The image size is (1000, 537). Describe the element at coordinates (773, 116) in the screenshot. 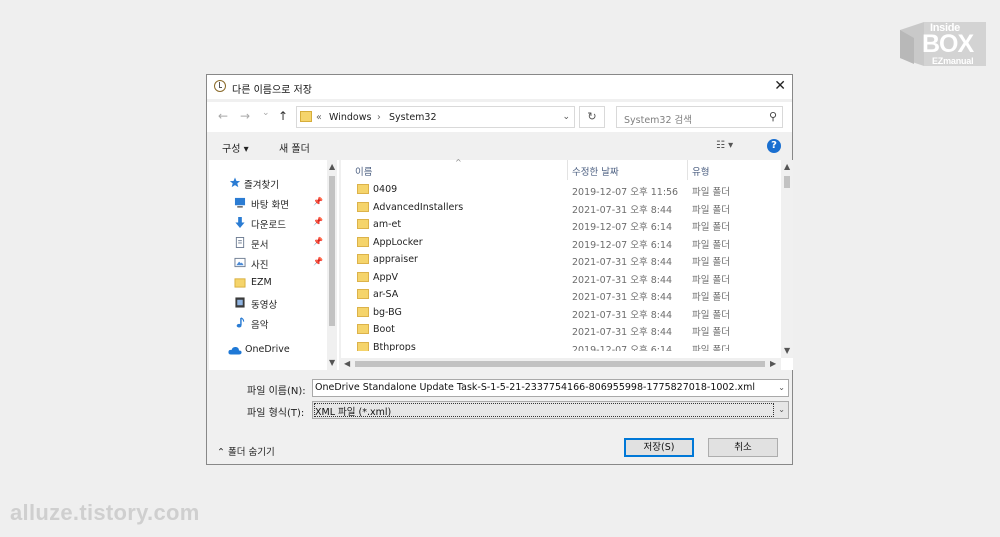

I see `search-icon: ⚲` at that location.